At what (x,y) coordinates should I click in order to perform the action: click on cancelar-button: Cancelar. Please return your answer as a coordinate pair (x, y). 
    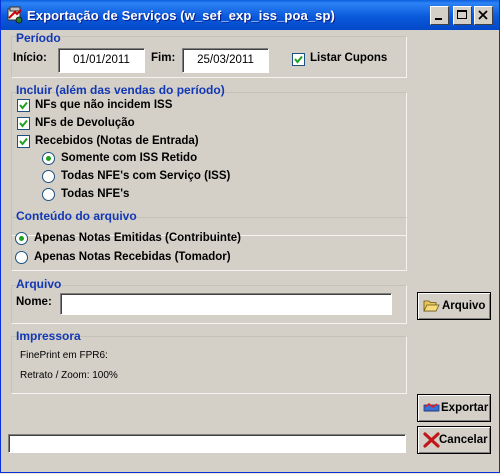
    Looking at the image, I should click on (454, 440).